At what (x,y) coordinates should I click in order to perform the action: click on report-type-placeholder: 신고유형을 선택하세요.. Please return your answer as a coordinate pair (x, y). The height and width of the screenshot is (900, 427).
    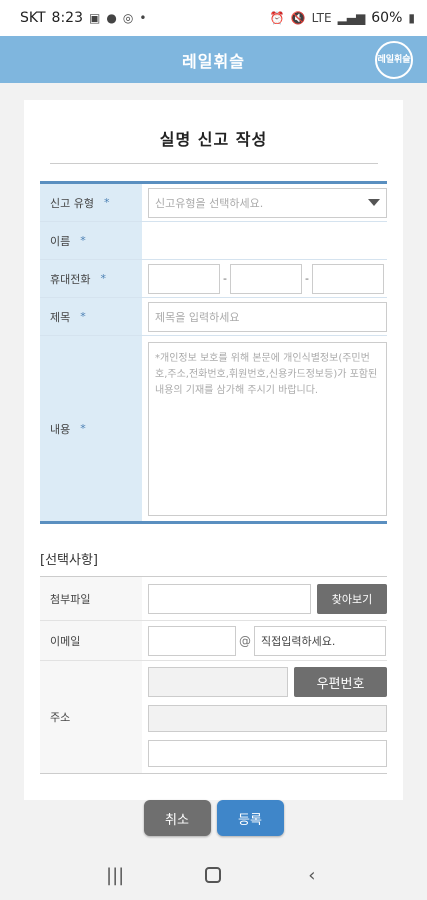
    Looking at the image, I should click on (209, 203).